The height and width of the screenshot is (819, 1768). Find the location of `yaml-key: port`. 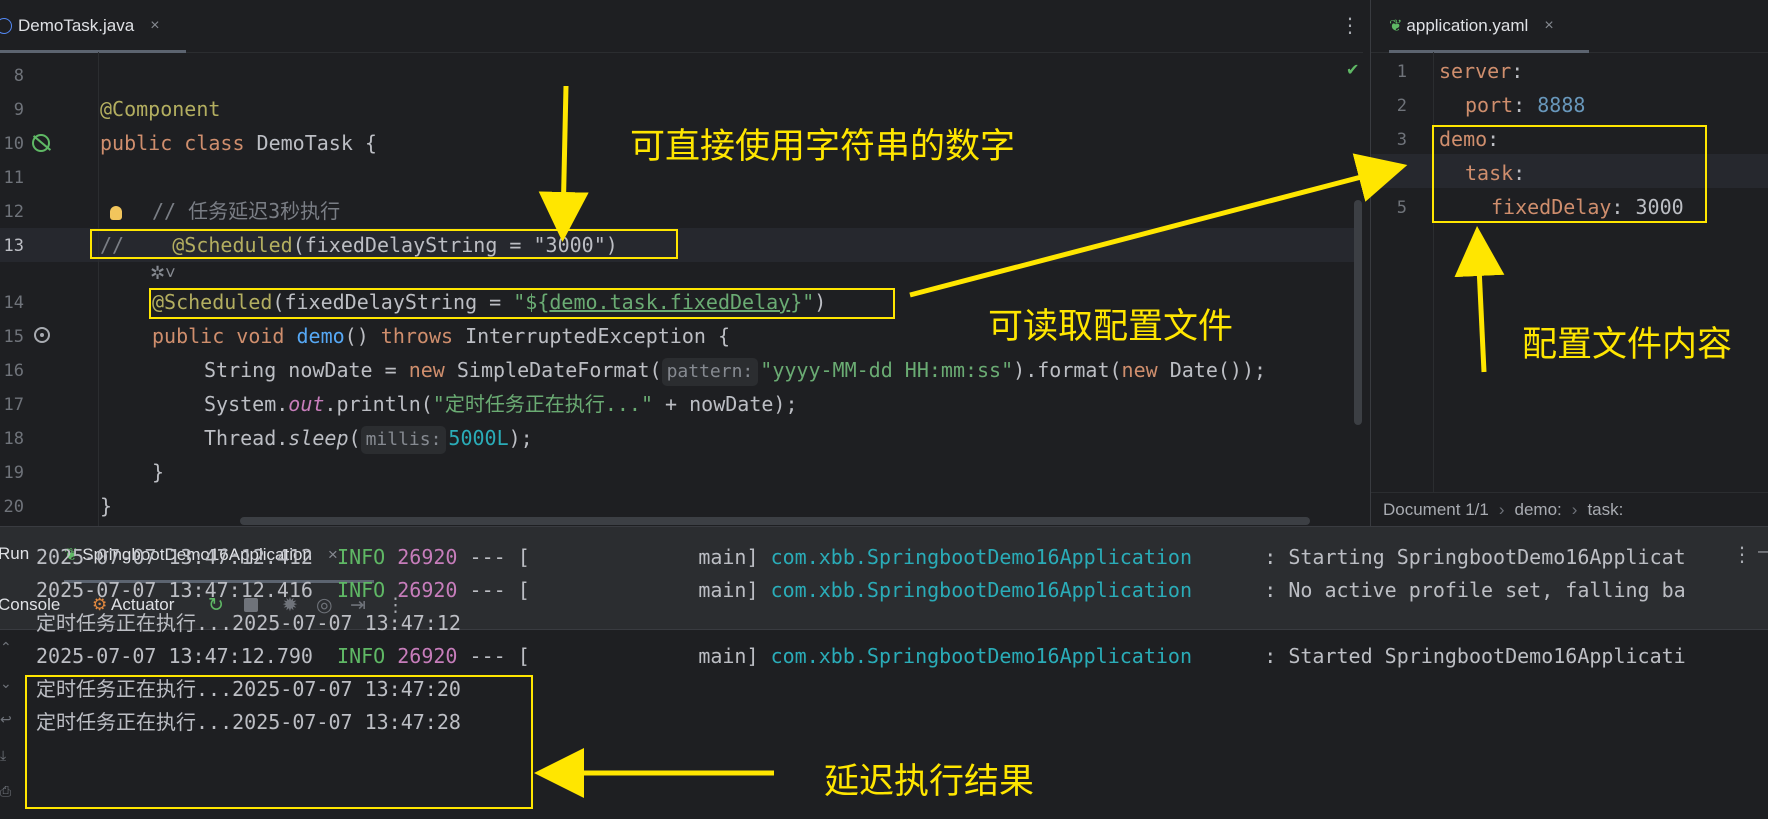

yaml-key: port is located at coordinates (1489, 105).